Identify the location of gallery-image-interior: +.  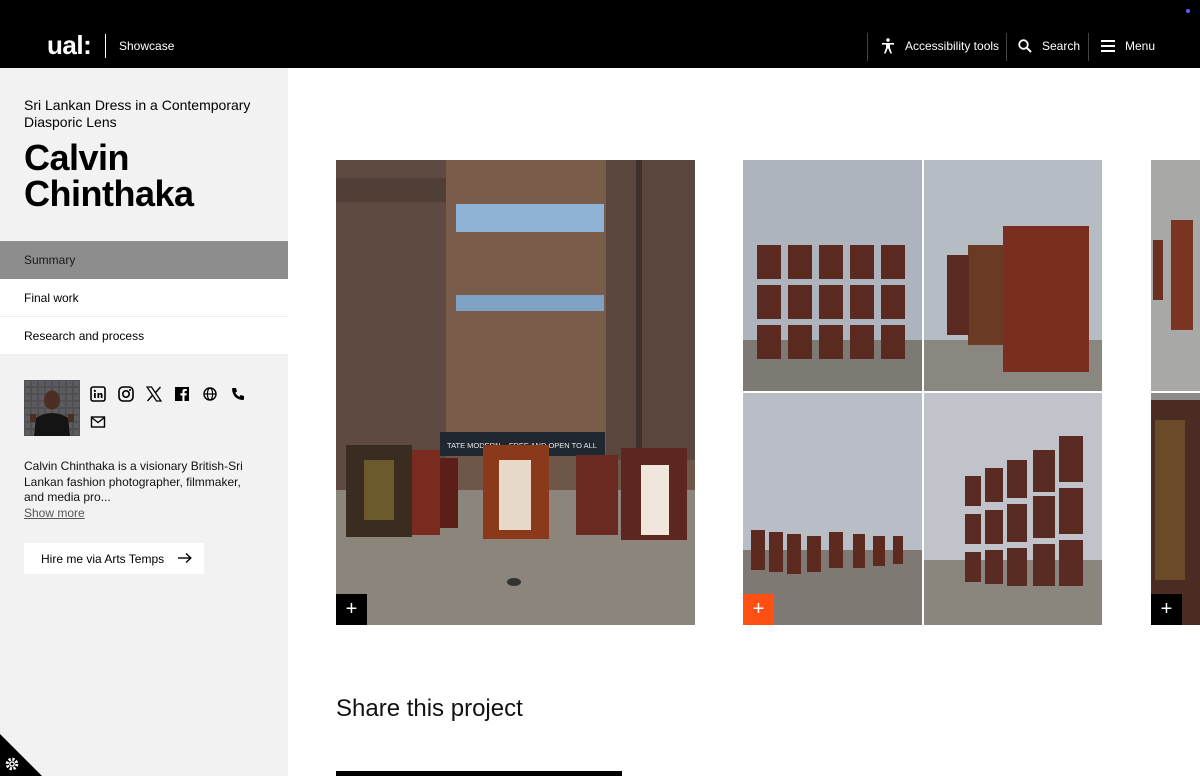
(1175, 392).